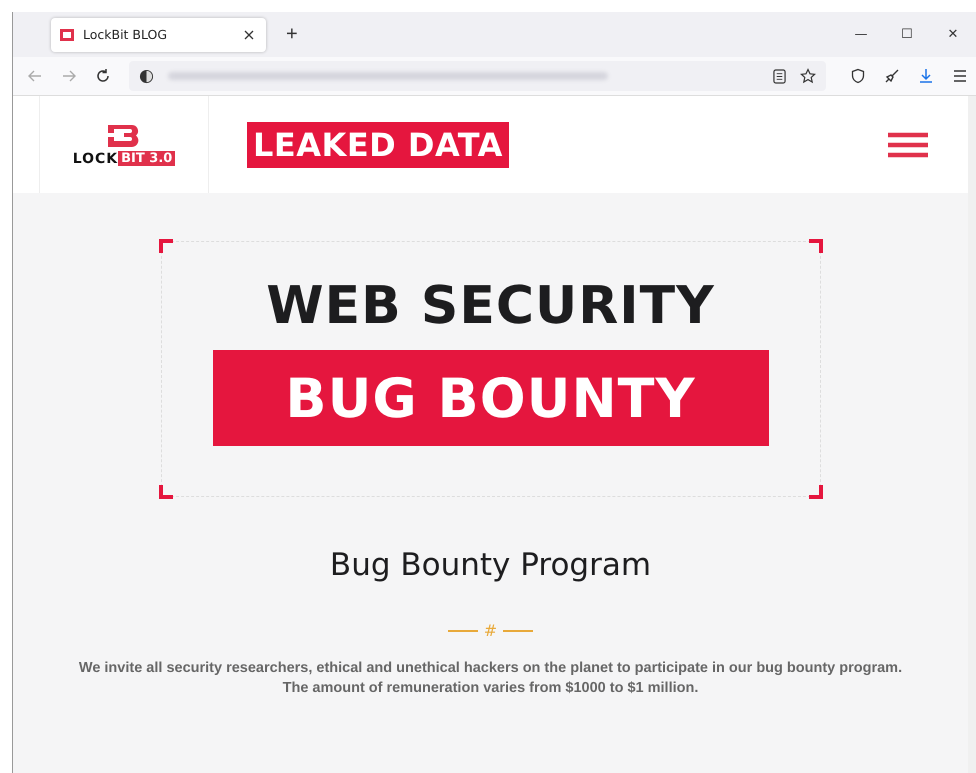  I want to click on window-button: ✕, so click(953, 34).